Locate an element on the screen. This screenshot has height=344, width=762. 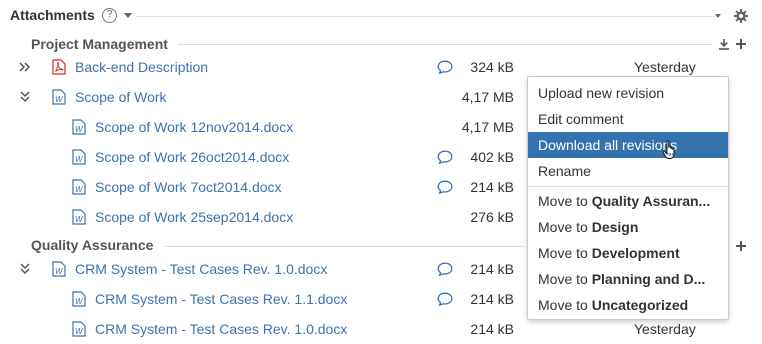
menu-item-move-to-uncategorized: Move to Uncategorized is located at coordinates (628, 305).